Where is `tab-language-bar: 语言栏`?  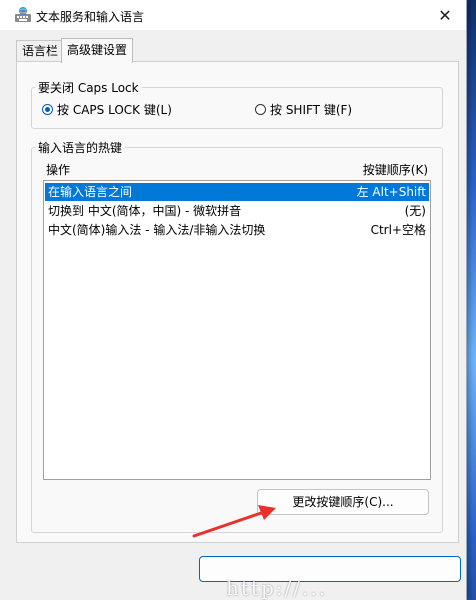
tab-language-bar: 语言栏 is located at coordinates (40, 50).